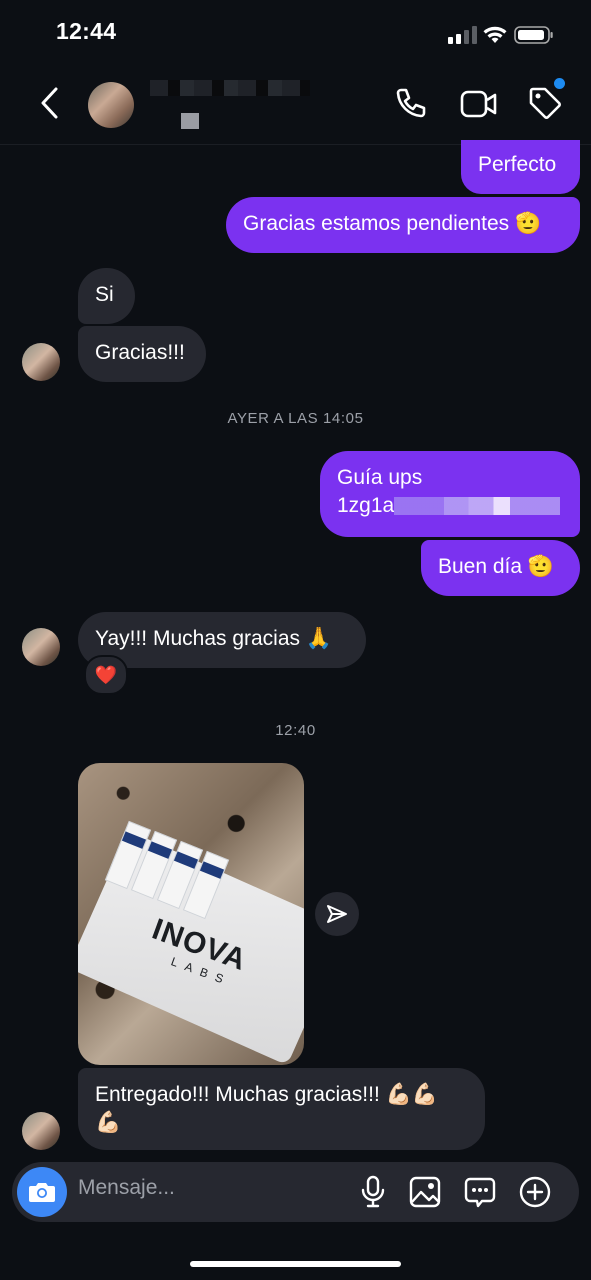 The width and height of the screenshot is (591, 1280). I want to click on camera-icon, so click(42, 1192).